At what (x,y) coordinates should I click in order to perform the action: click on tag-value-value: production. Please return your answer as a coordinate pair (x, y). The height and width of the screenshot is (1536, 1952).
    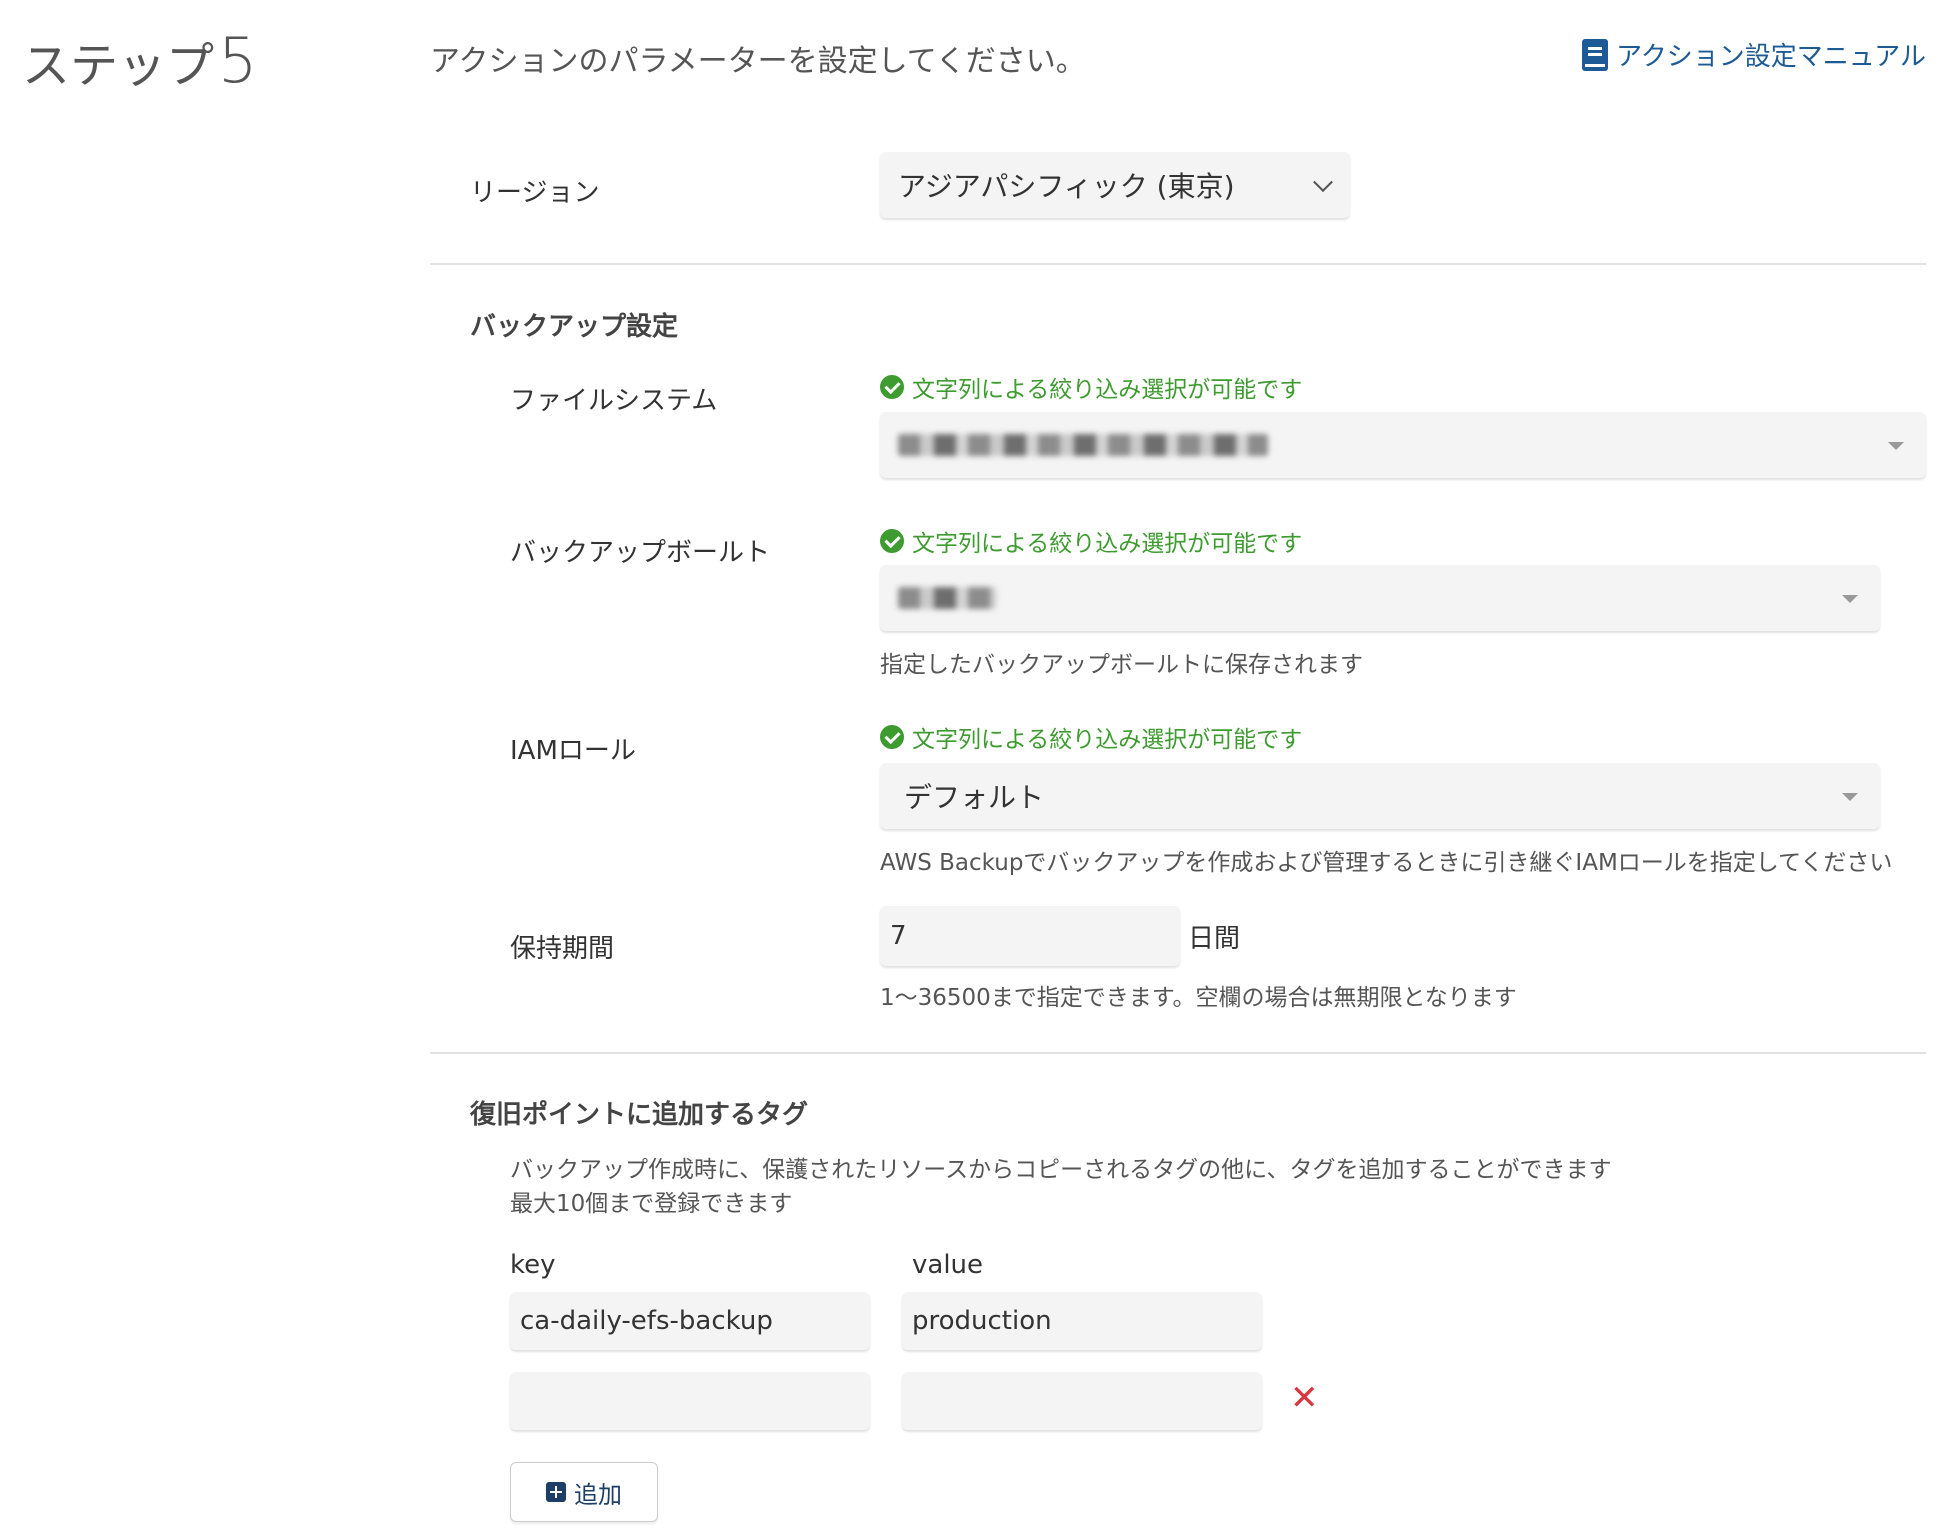
    Looking at the image, I should click on (982, 1321).